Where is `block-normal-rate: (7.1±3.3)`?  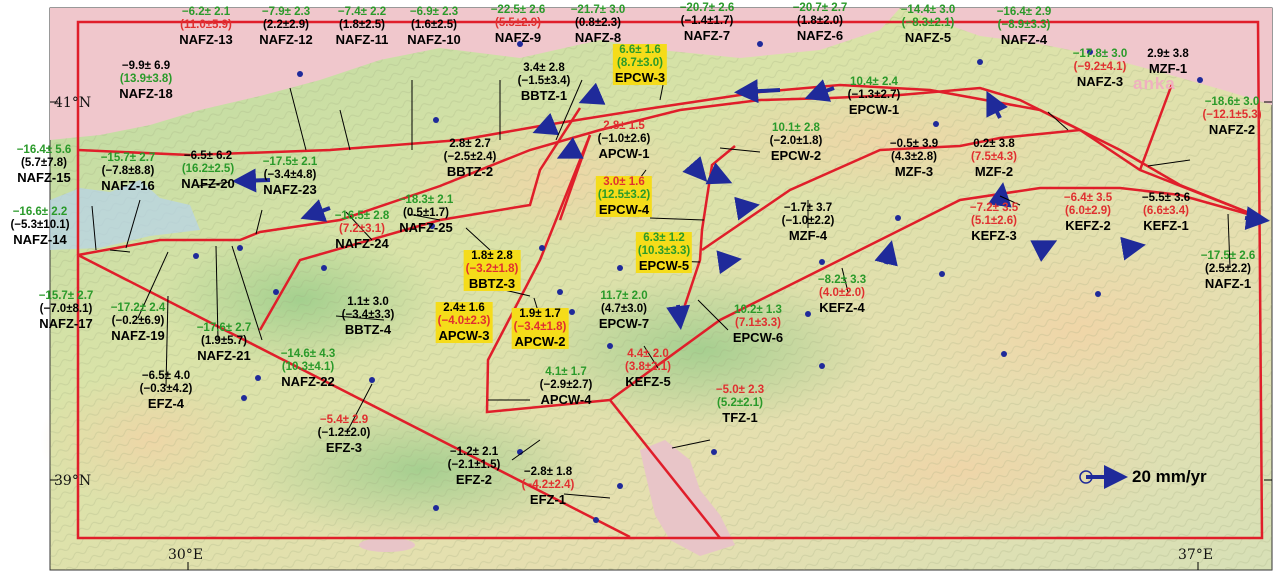
block-normal-rate: (7.1±3.3) is located at coordinates (758, 323).